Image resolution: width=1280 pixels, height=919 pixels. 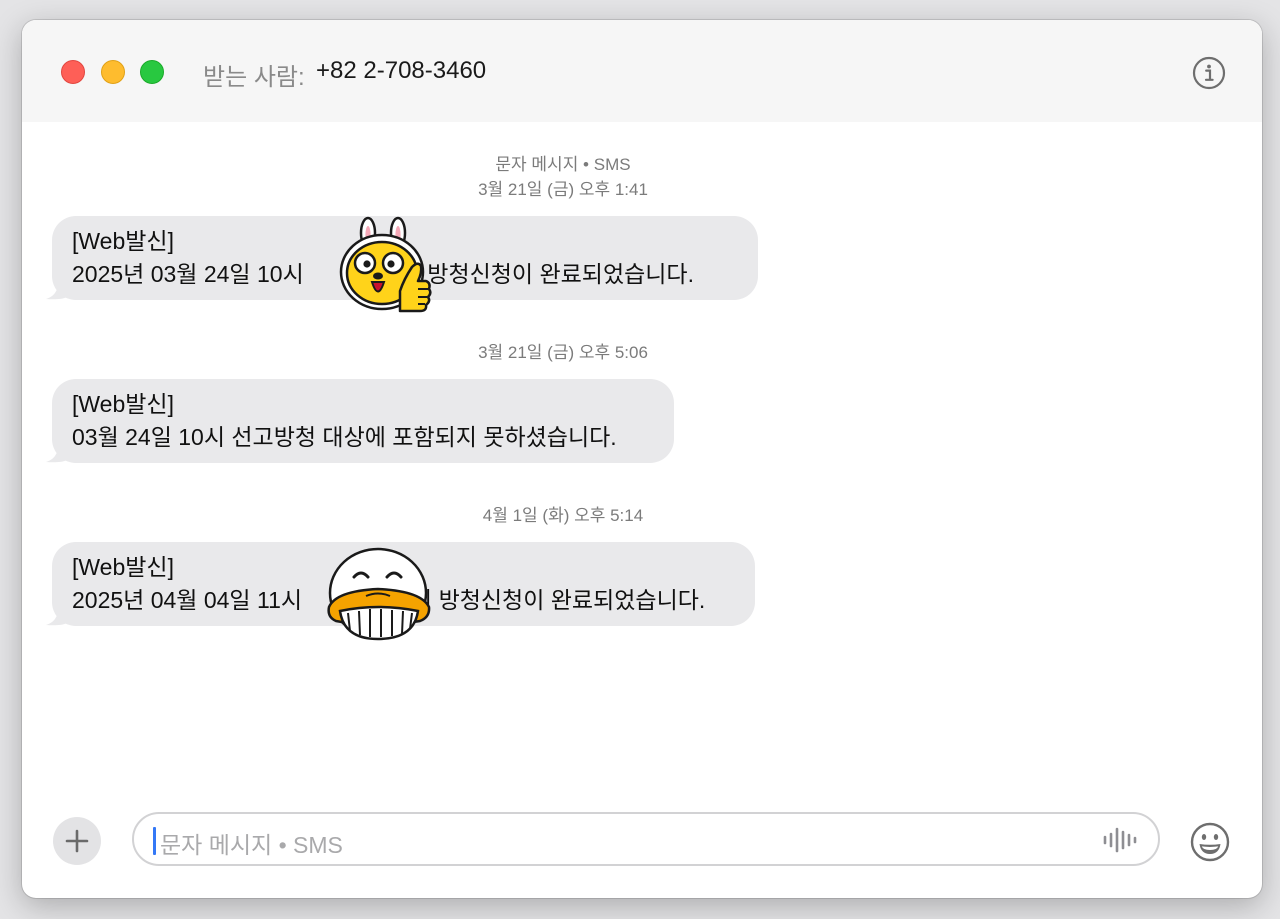 I want to click on message-sender-tag: [Web발신], so click(x=123, y=404).